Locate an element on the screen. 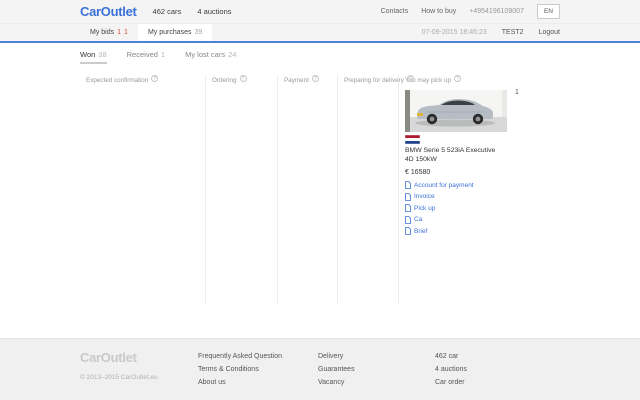 The width and height of the screenshot is (640, 400). how-to-buy-link: How to buy is located at coordinates (438, 11).